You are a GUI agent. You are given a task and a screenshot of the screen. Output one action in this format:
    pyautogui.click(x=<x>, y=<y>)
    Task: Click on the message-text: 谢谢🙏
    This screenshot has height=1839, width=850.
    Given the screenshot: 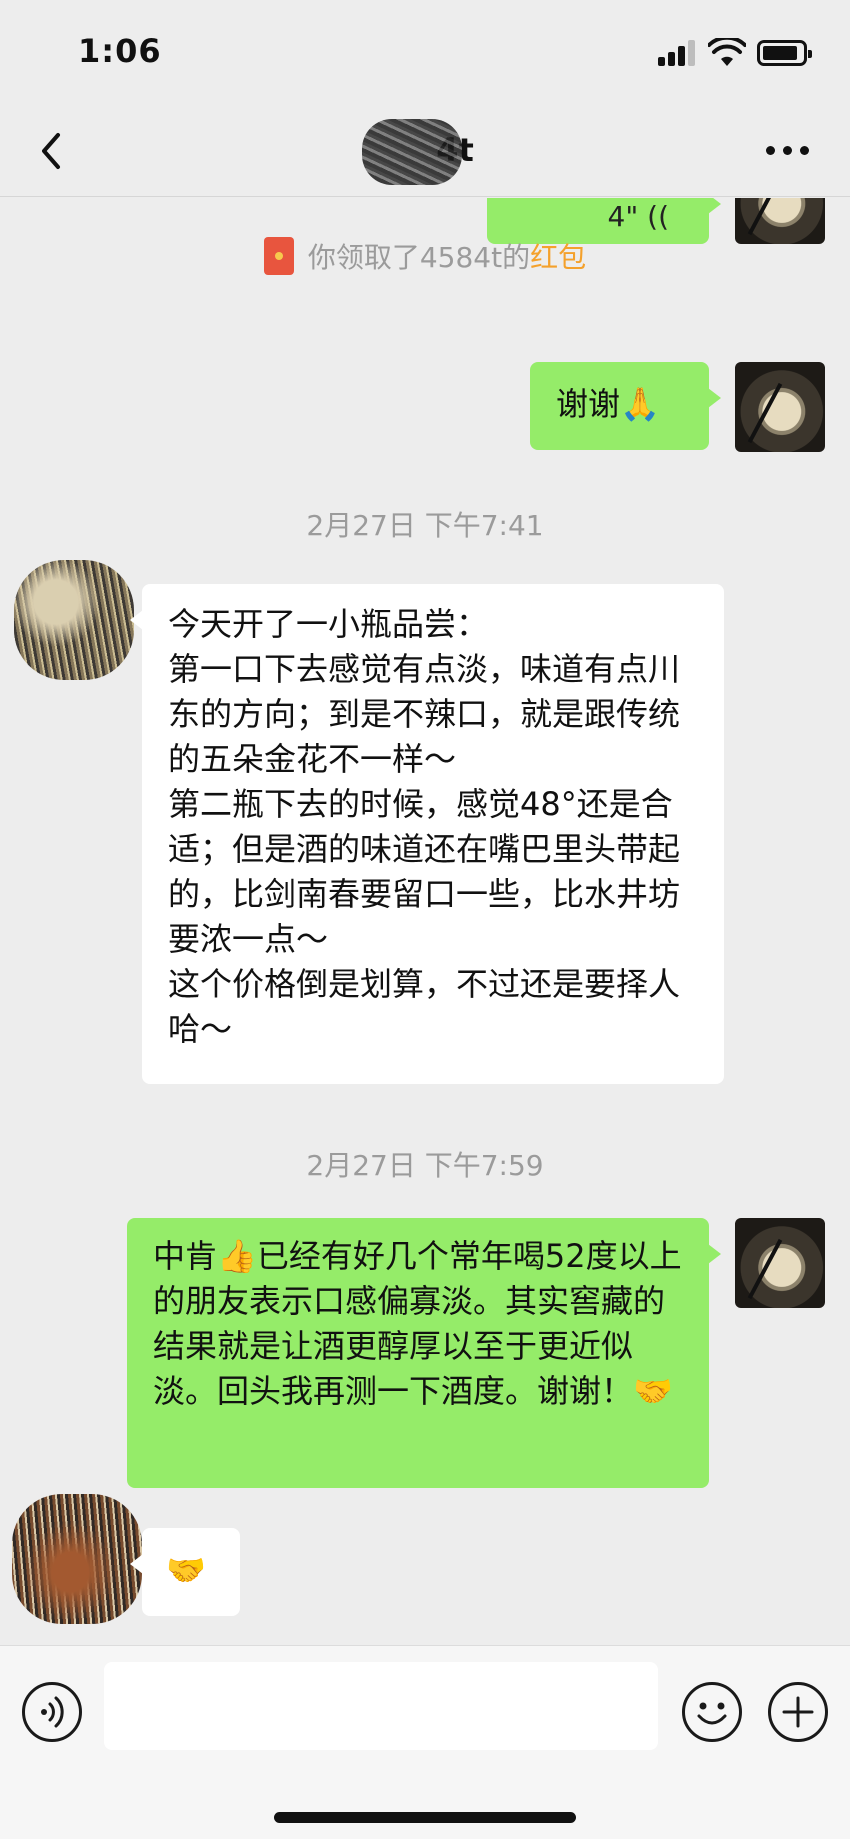 What is the action you would take?
    pyautogui.click(x=608, y=404)
    